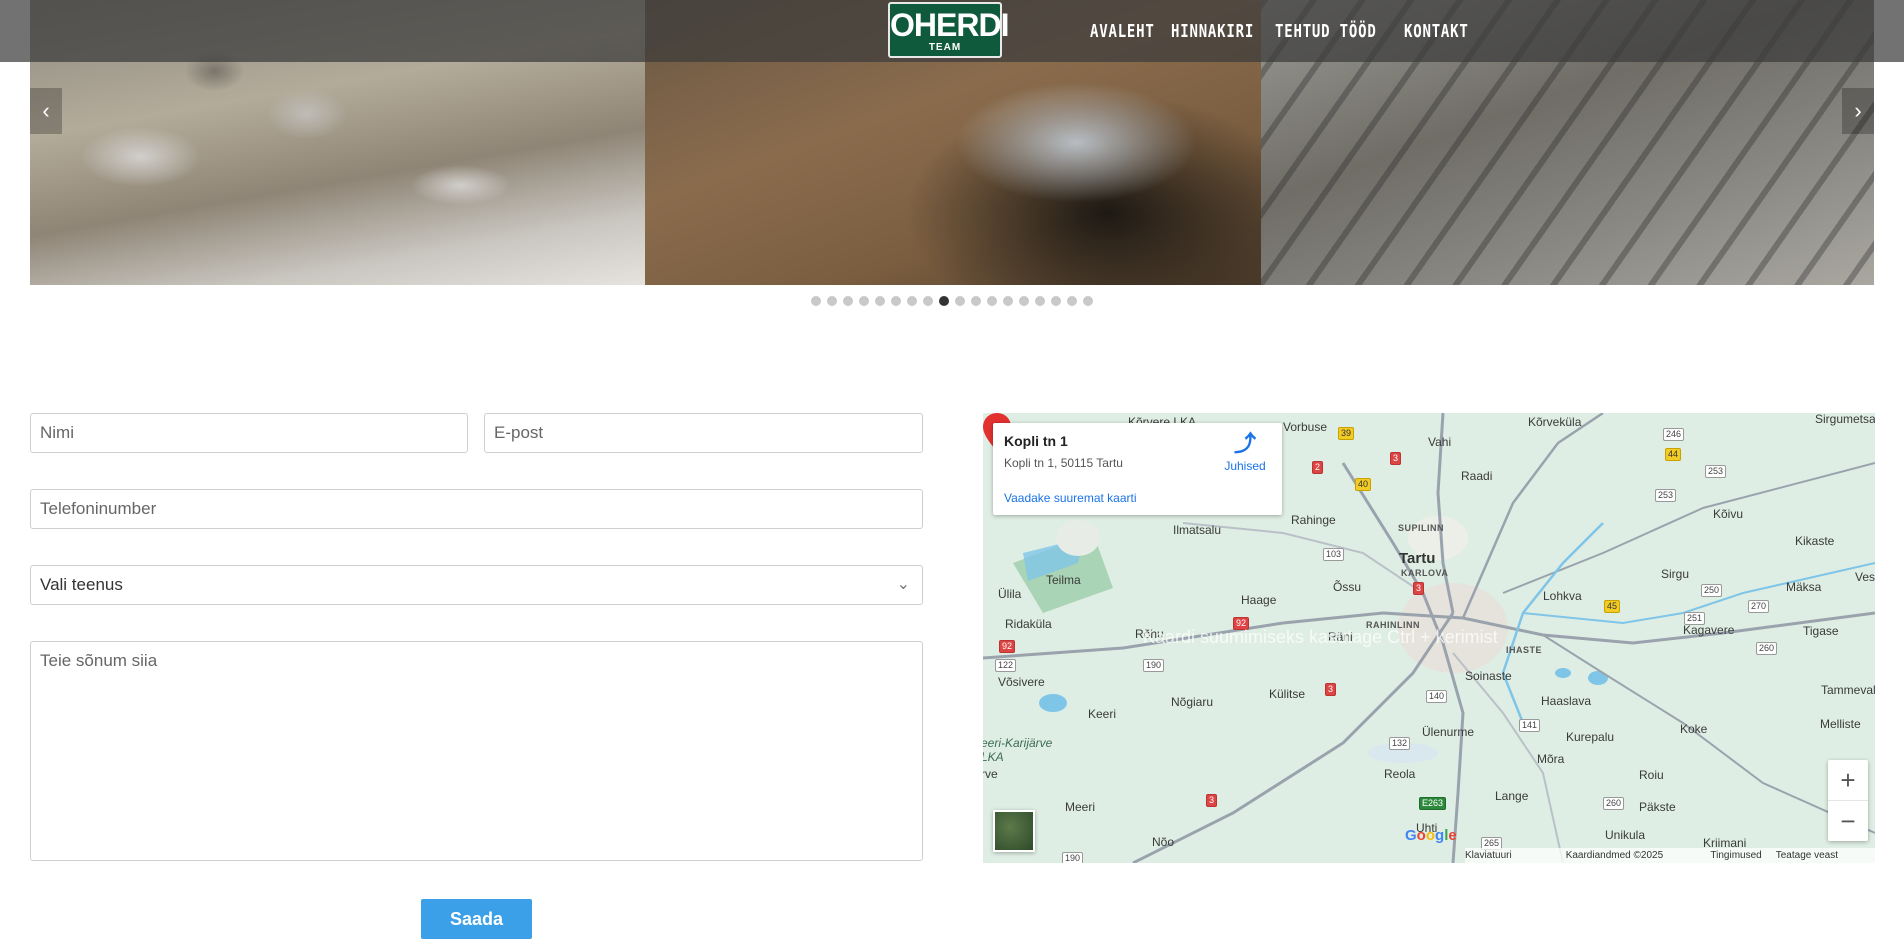 The height and width of the screenshot is (939, 1904). What do you see at coordinates (1614, 855) in the screenshot?
I see `map-data-attribution: Kaardiandmed ©2025 Google` at bounding box center [1614, 855].